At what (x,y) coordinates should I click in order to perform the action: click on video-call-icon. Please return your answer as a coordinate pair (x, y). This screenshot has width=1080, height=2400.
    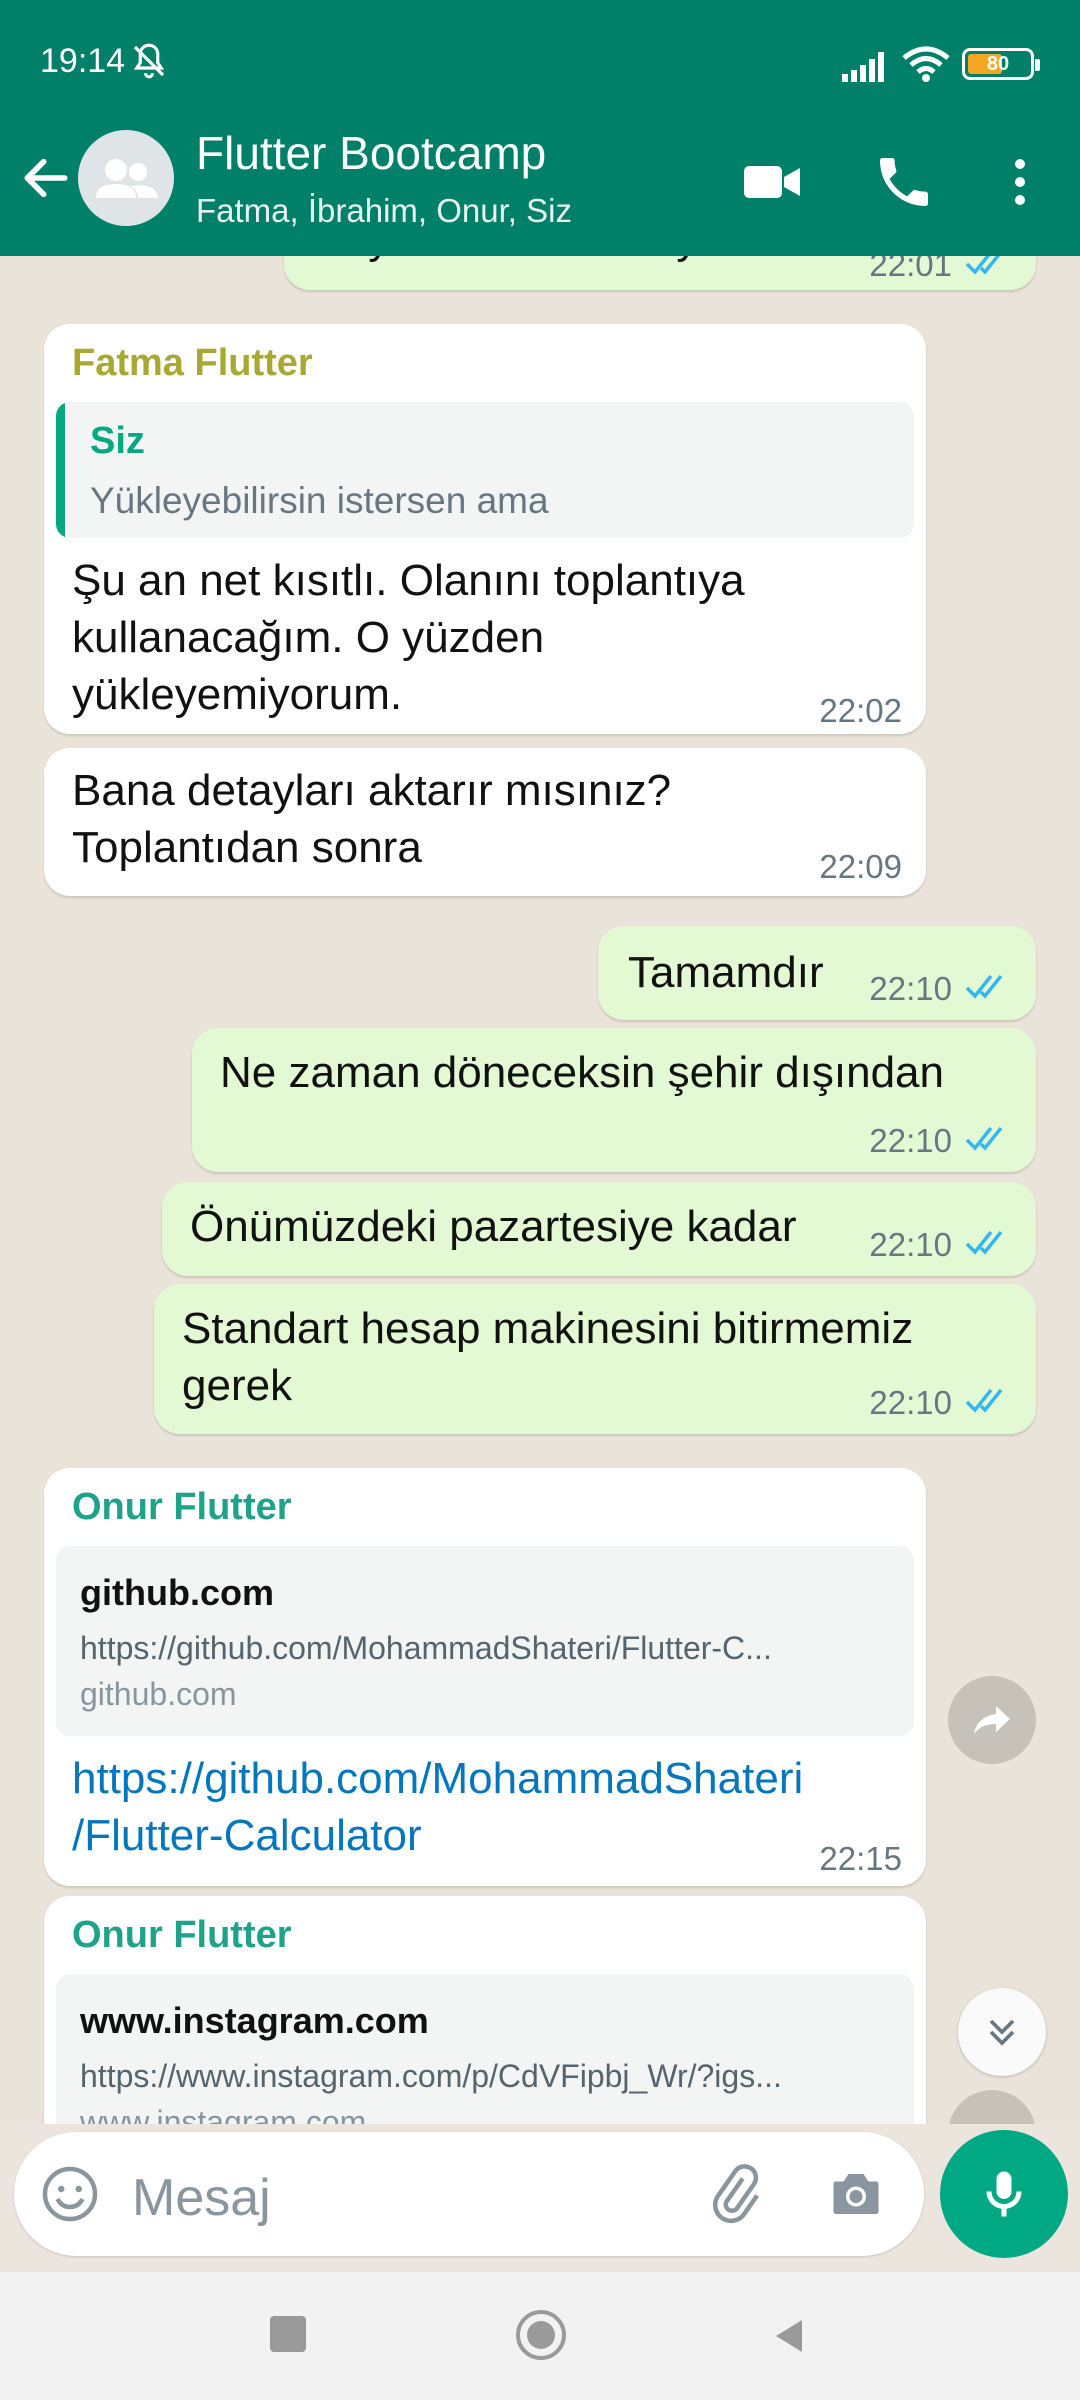
    Looking at the image, I should click on (772, 182).